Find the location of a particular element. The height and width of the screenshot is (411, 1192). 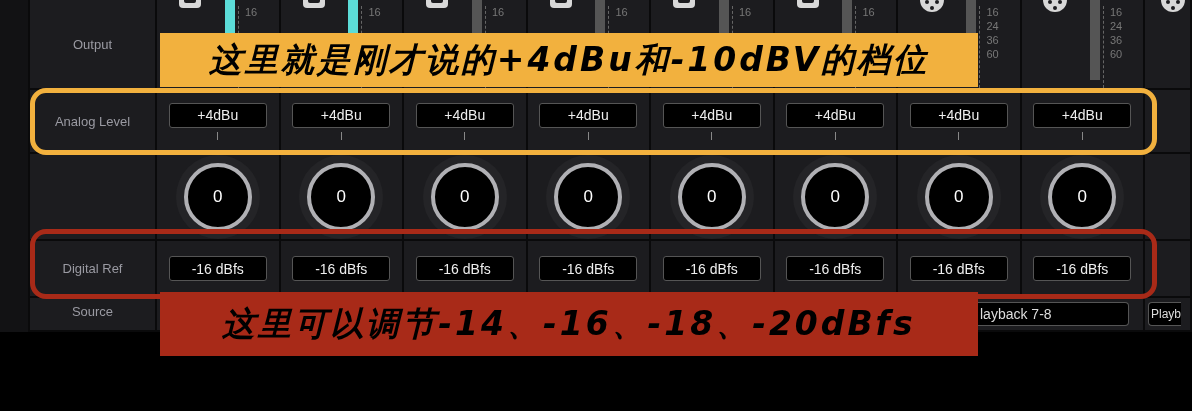

row-label: Output is located at coordinates (92, 44).